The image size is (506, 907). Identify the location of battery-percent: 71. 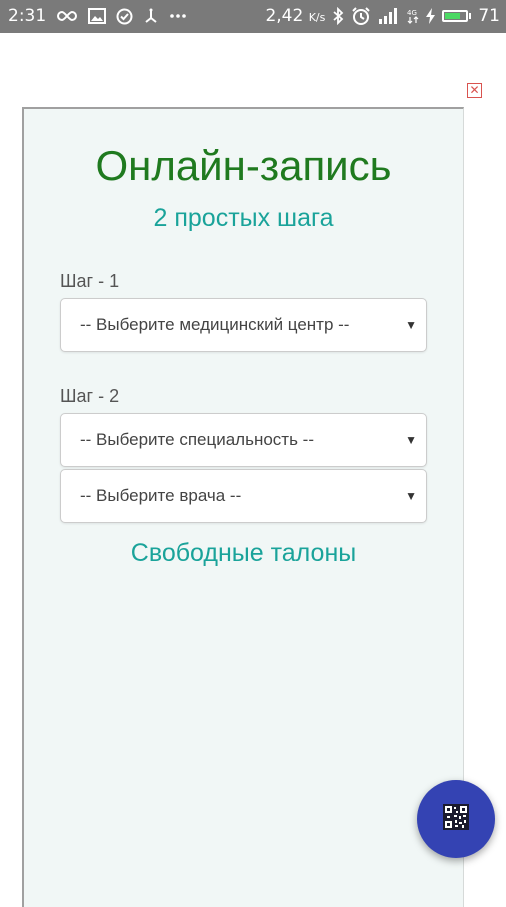
(489, 16).